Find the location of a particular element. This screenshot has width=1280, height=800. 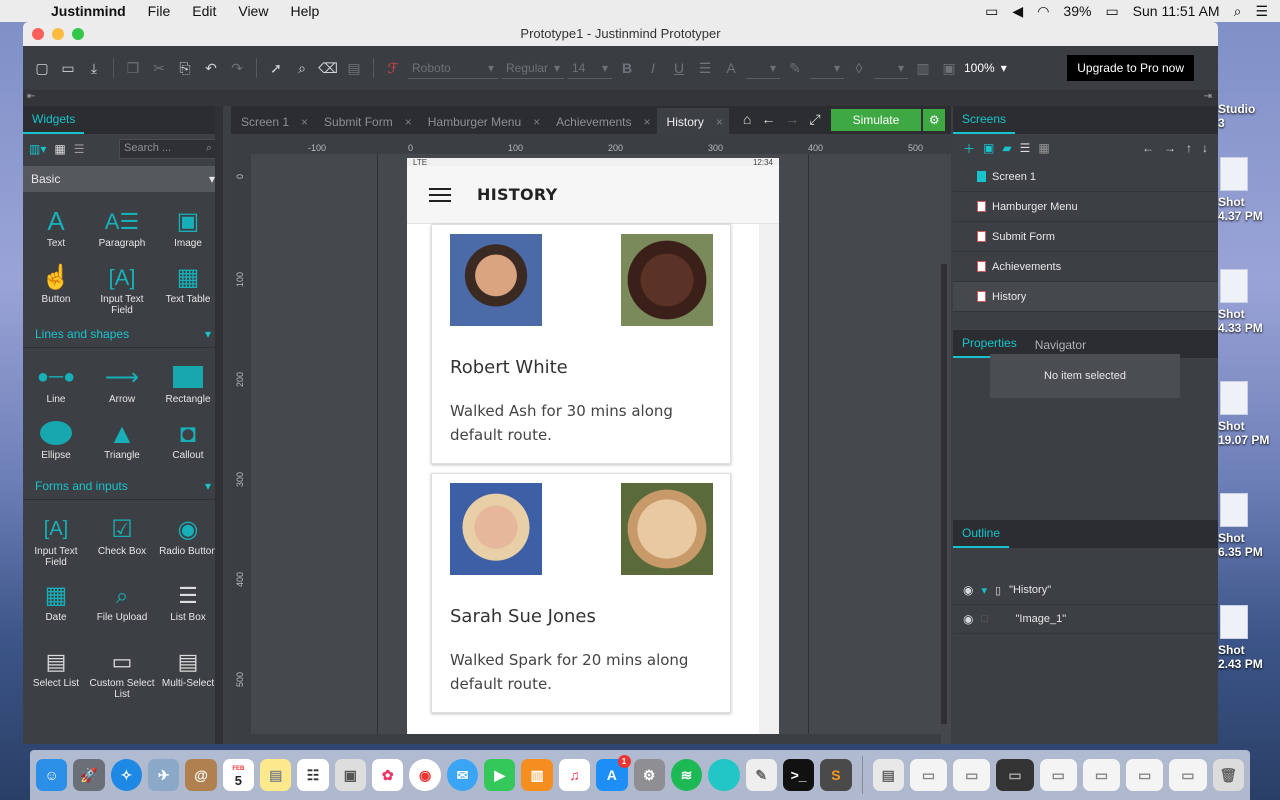

widget-image: ▣ Image is located at coordinates (188, 232).